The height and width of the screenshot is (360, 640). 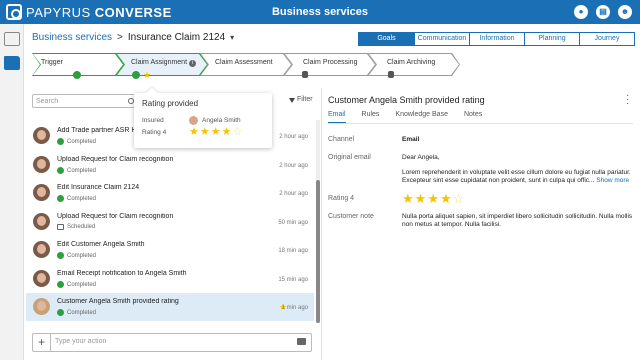 What do you see at coordinates (606, 39) in the screenshot?
I see `tab-journey: Journey` at bounding box center [606, 39].